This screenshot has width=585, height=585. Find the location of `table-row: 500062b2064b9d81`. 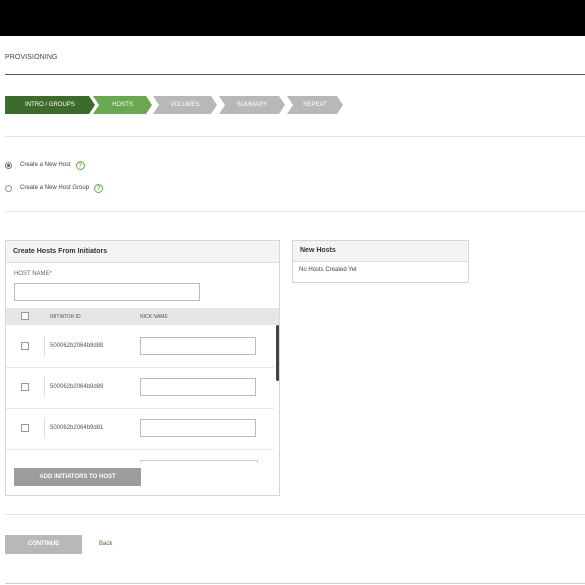

table-row: 500062b2064b9d81 is located at coordinates (140, 429).